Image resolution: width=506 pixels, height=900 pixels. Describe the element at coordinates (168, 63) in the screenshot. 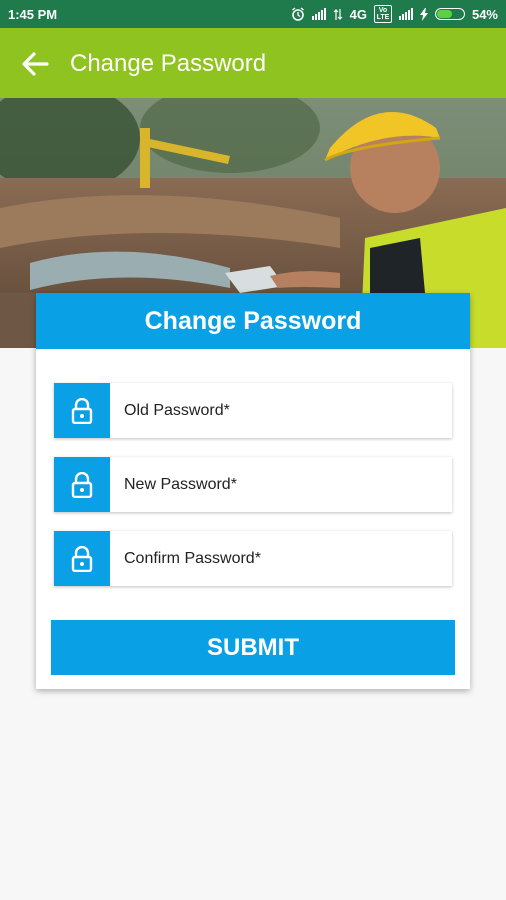

I see `page-title: Change Password` at that location.